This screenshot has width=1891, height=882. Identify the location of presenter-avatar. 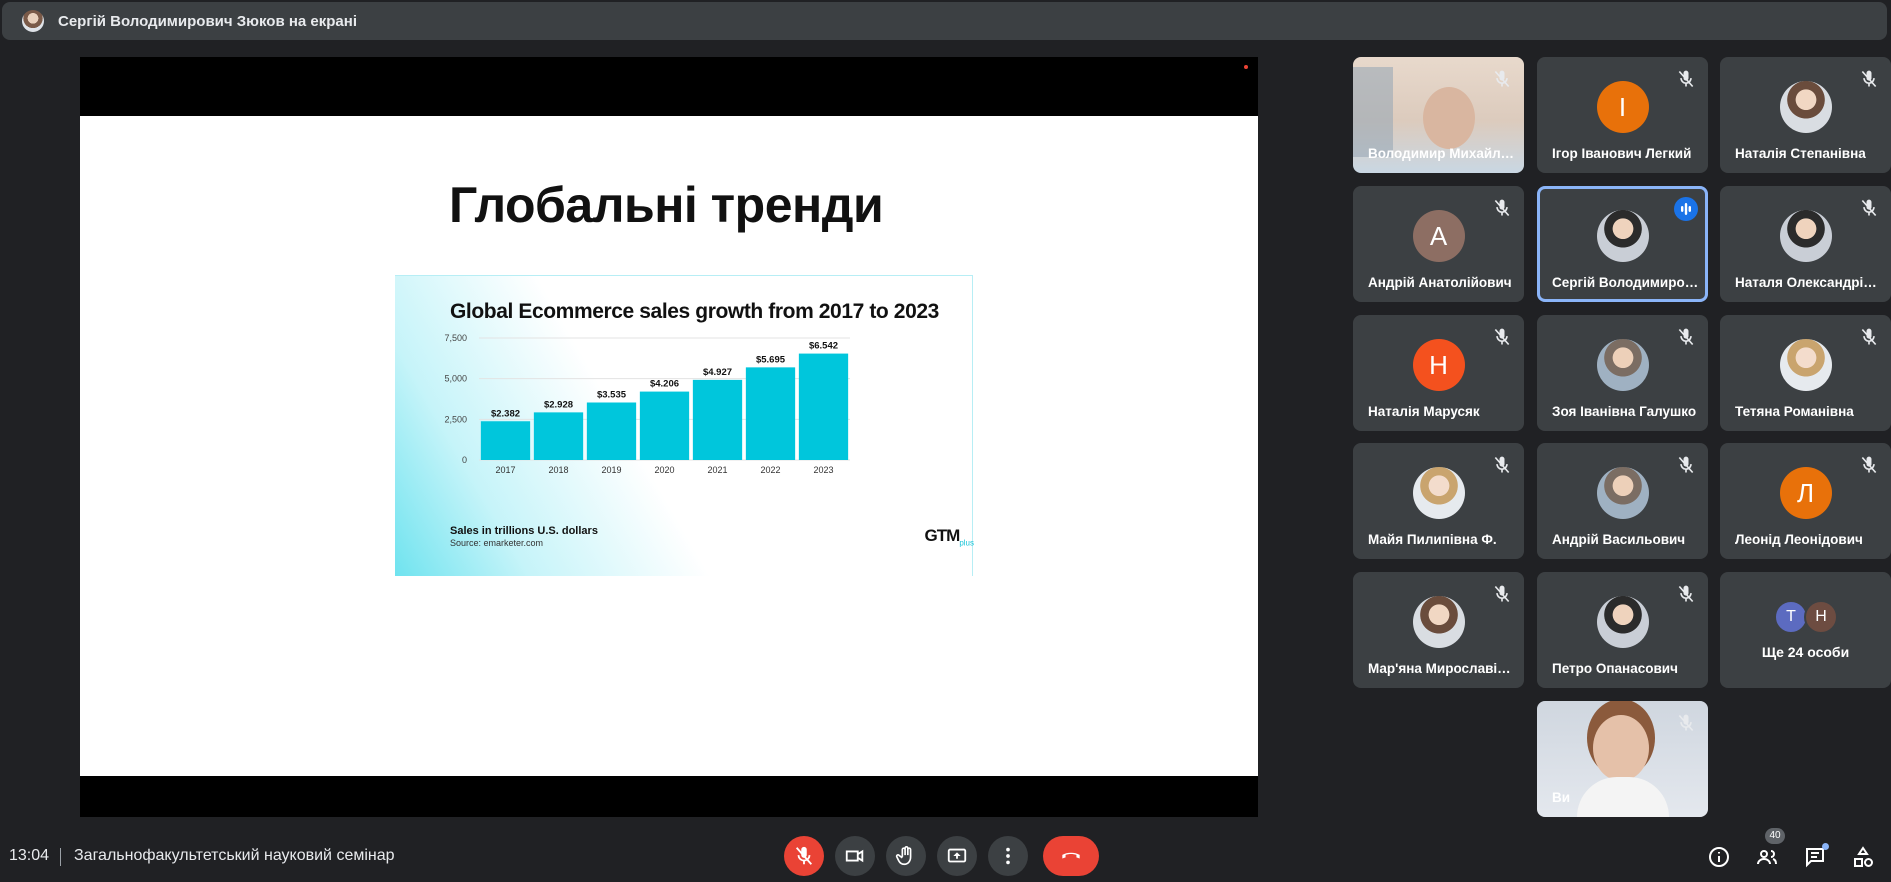
(33, 21).